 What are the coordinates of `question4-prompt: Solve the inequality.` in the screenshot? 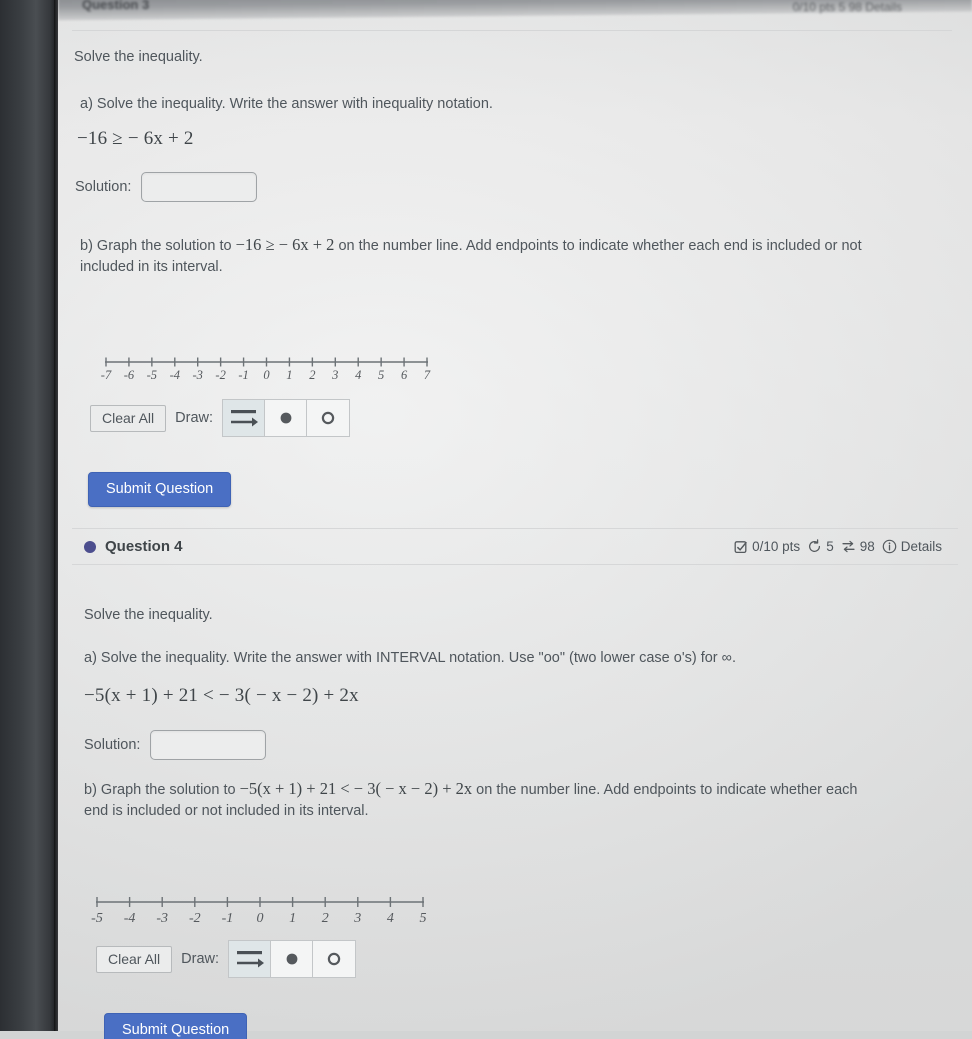 It's located at (148, 615).